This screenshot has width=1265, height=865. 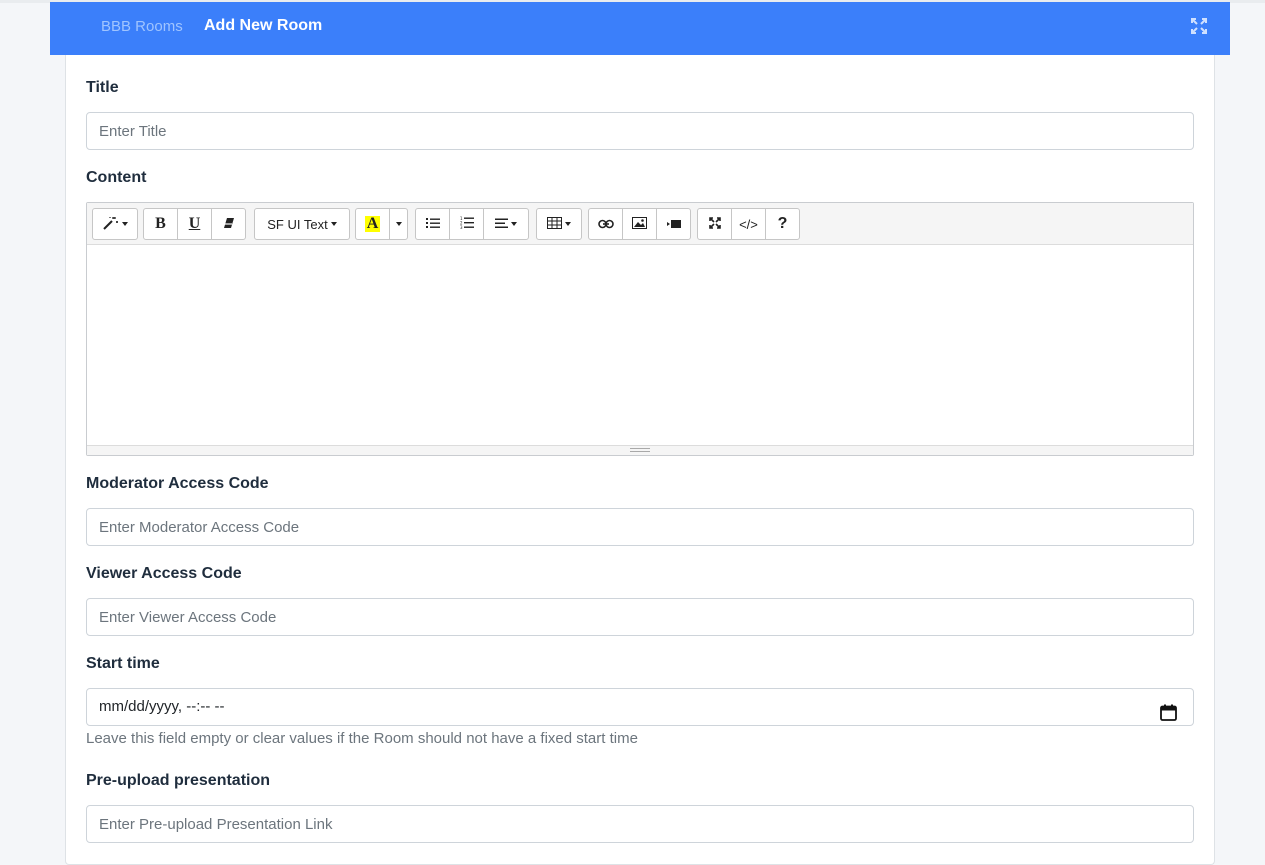 I want to click on eraser-icon, so click(x=229, y=224).